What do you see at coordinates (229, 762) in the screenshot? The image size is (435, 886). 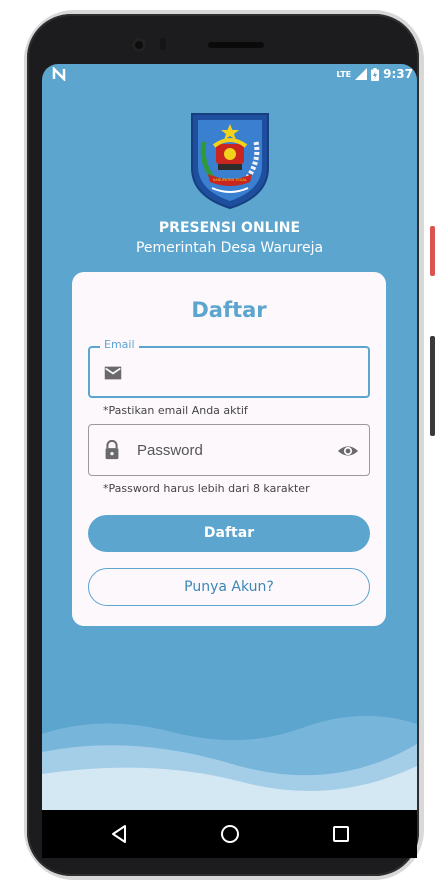 I see `wave-decoration` at bounding box center [229, 762].